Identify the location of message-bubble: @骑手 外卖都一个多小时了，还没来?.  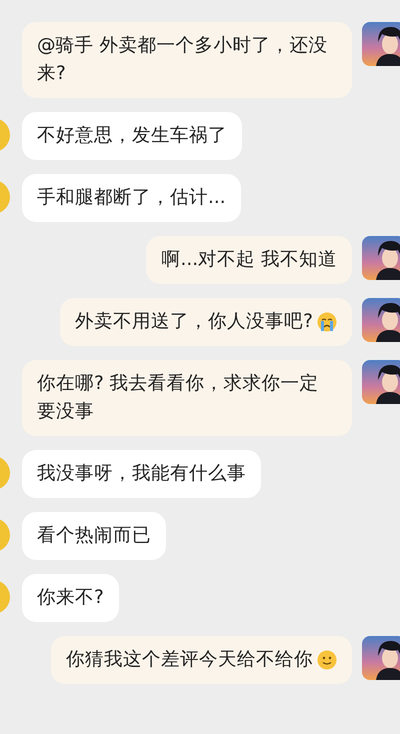
(187, 60).